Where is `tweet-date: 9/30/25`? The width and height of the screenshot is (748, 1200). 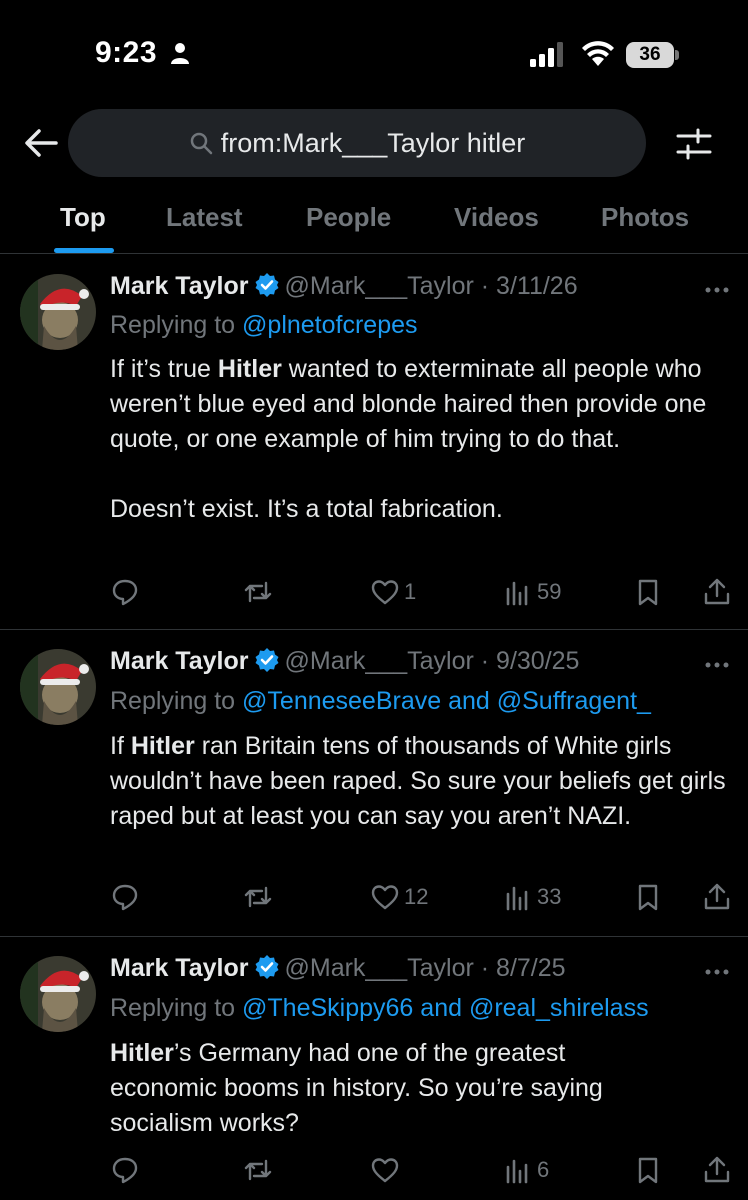 tweet-date: 9/30/25 is located at coordinates (537, 661).